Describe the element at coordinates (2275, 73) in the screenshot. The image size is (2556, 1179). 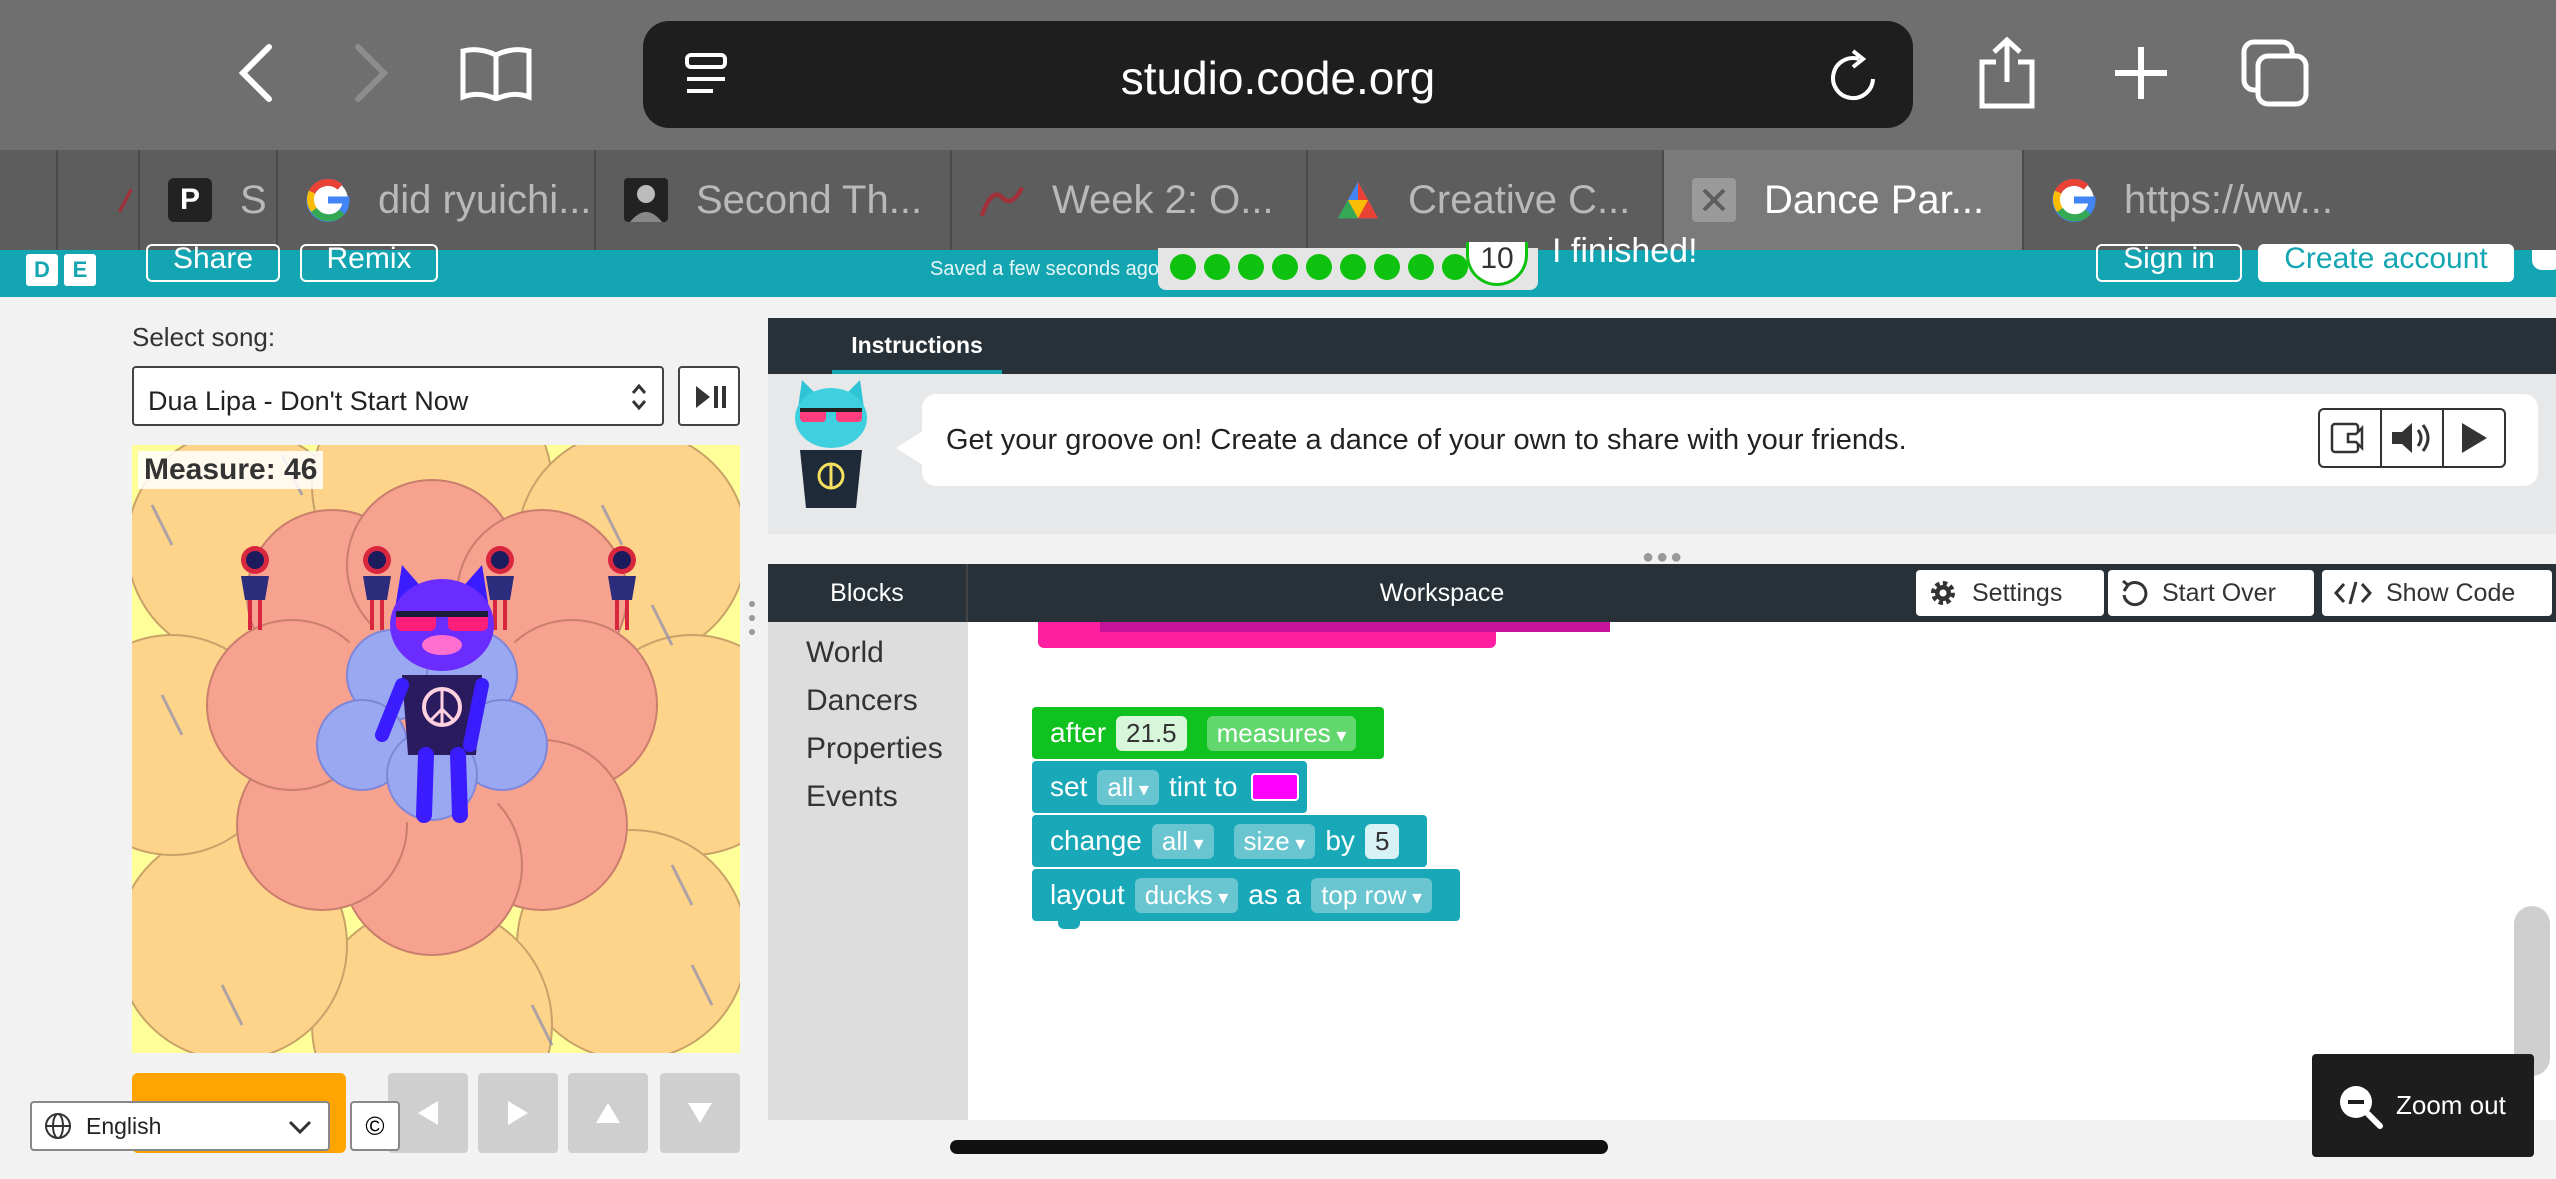
I see `tabs-overview-icon` at that location.